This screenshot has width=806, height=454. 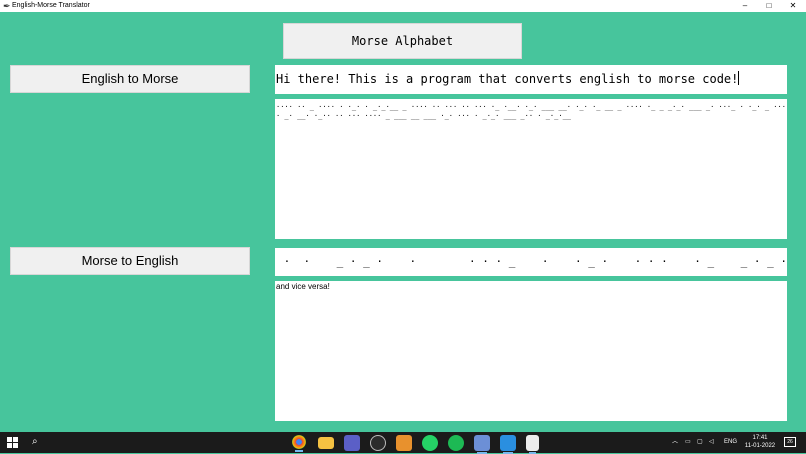 I want to click on minimize-button: –, so click(x=745, y=6).